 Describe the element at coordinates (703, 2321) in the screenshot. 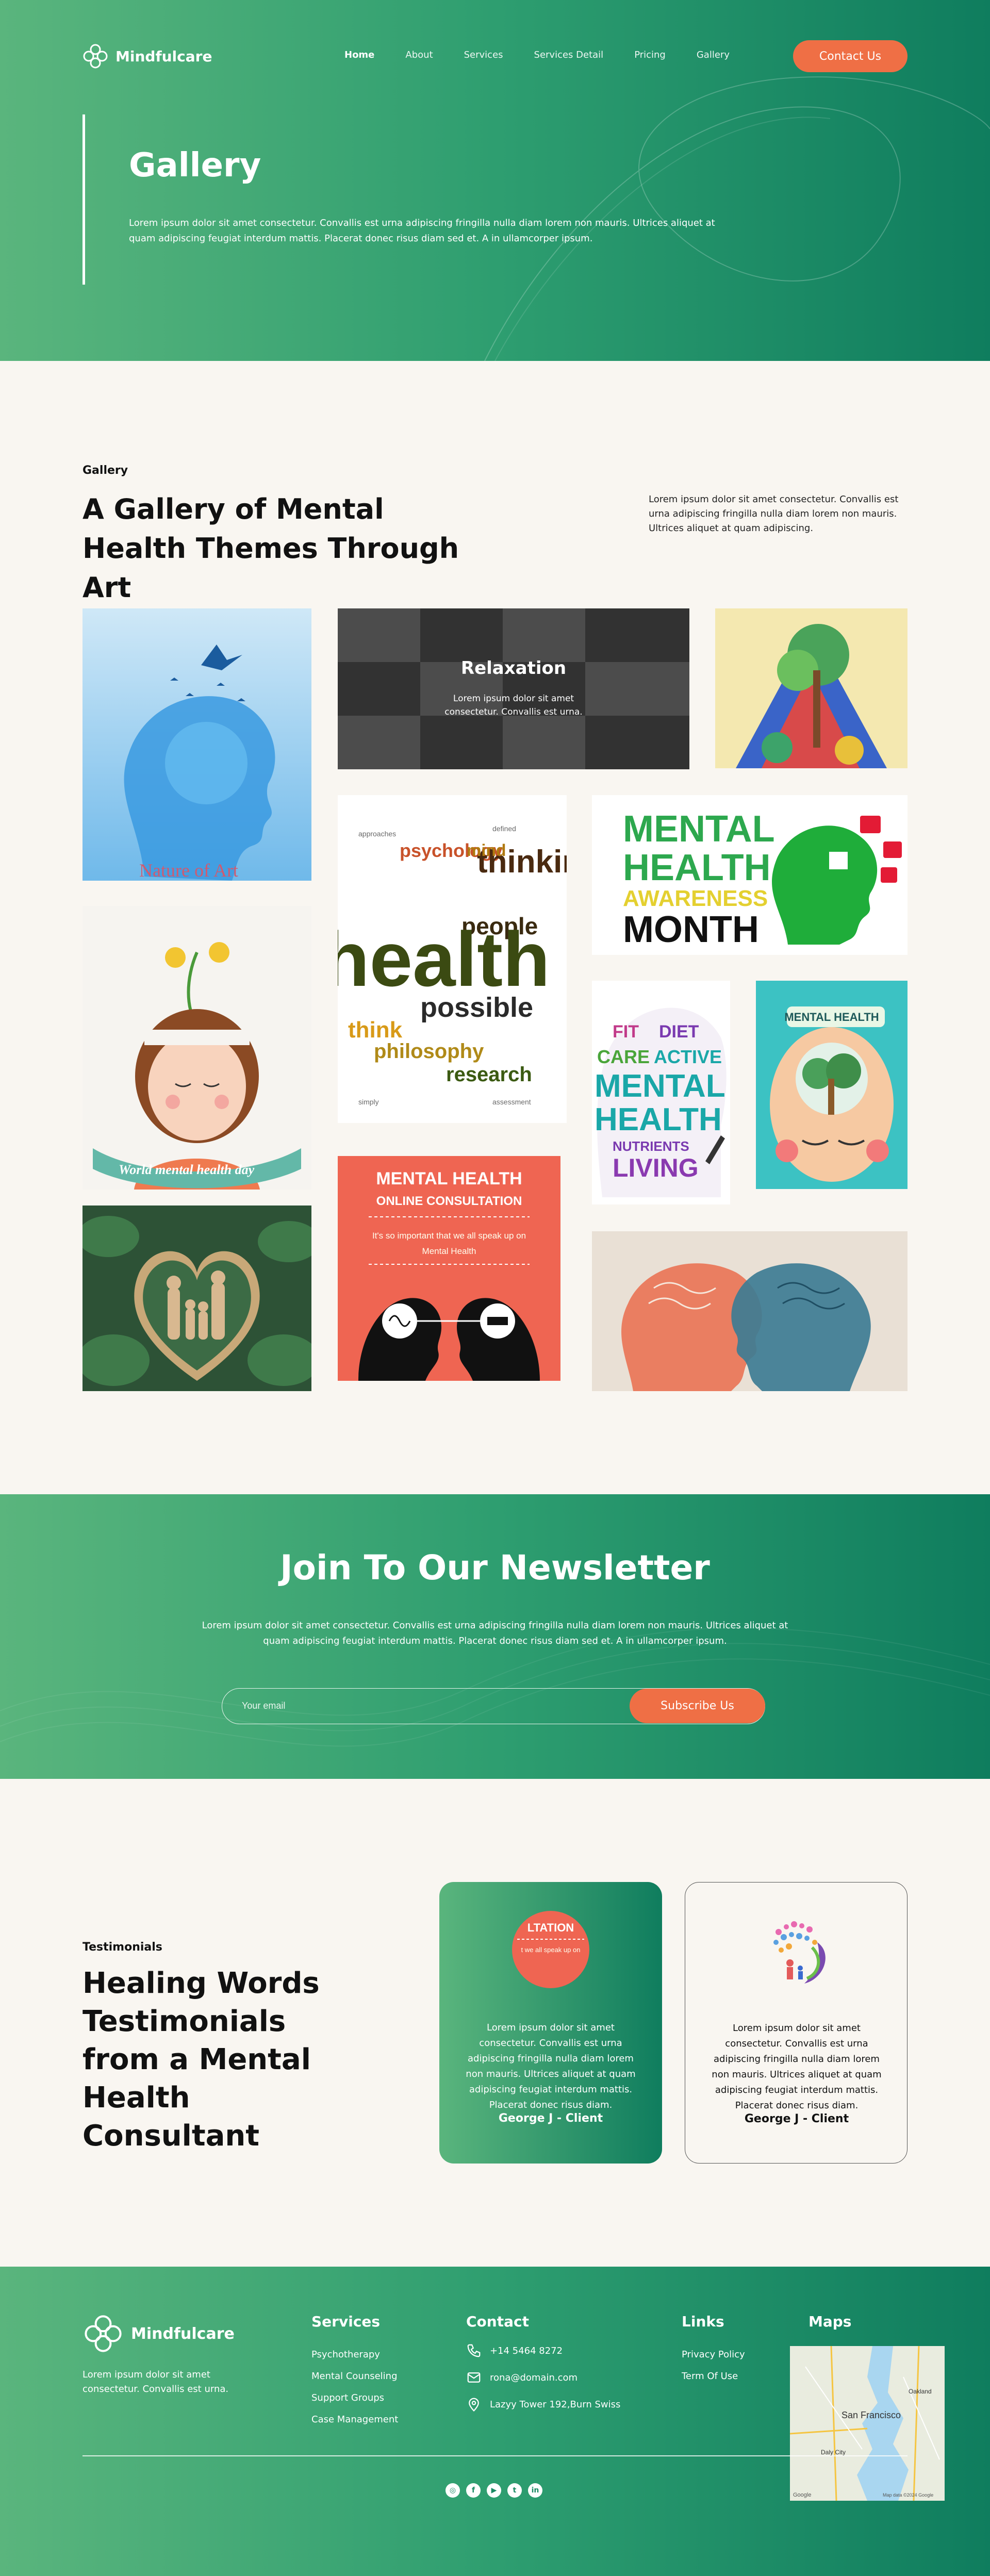

I see `footer-links-title: Links` at that location.